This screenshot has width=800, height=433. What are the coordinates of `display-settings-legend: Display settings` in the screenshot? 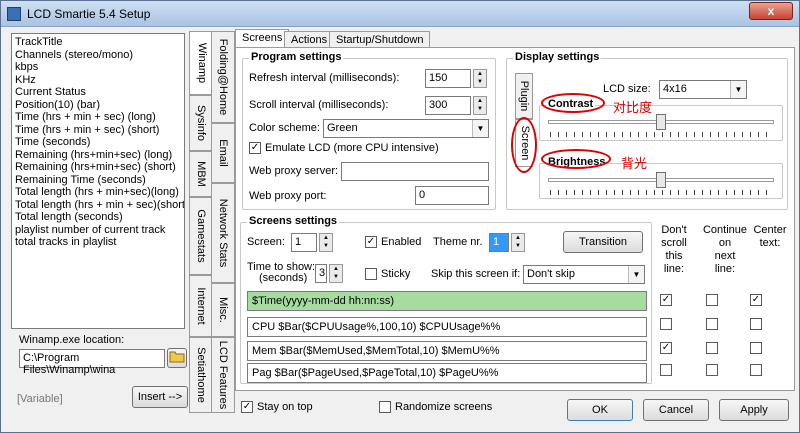 It's located at (557, 57).